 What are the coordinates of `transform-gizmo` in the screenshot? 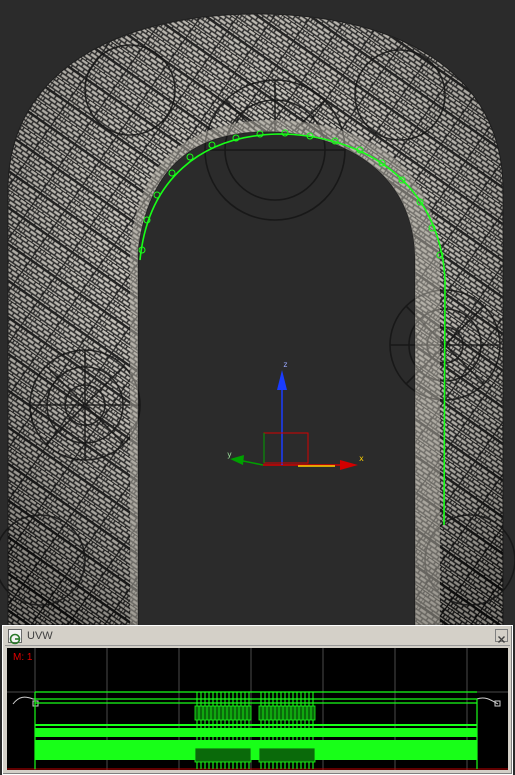 It's located at (294, 420).